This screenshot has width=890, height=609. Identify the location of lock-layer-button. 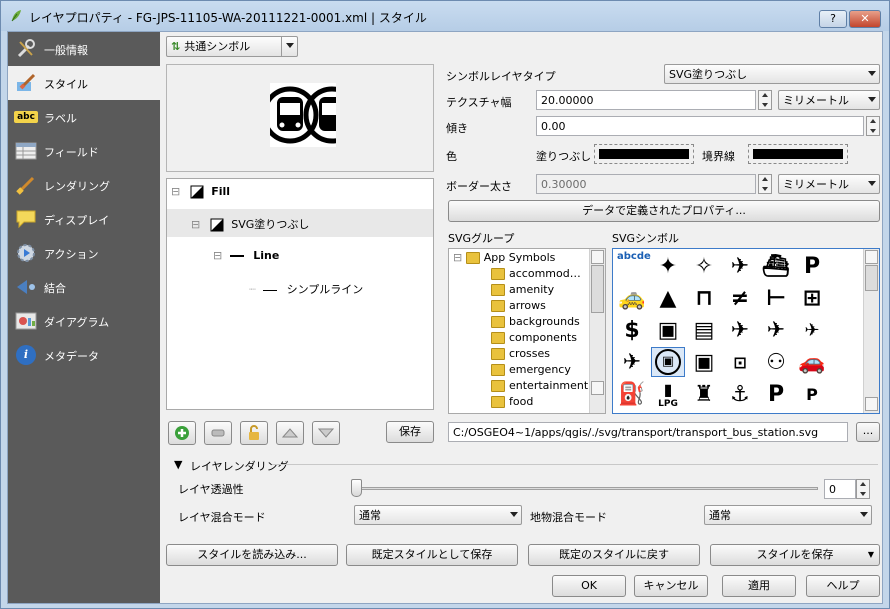
(254, 433).